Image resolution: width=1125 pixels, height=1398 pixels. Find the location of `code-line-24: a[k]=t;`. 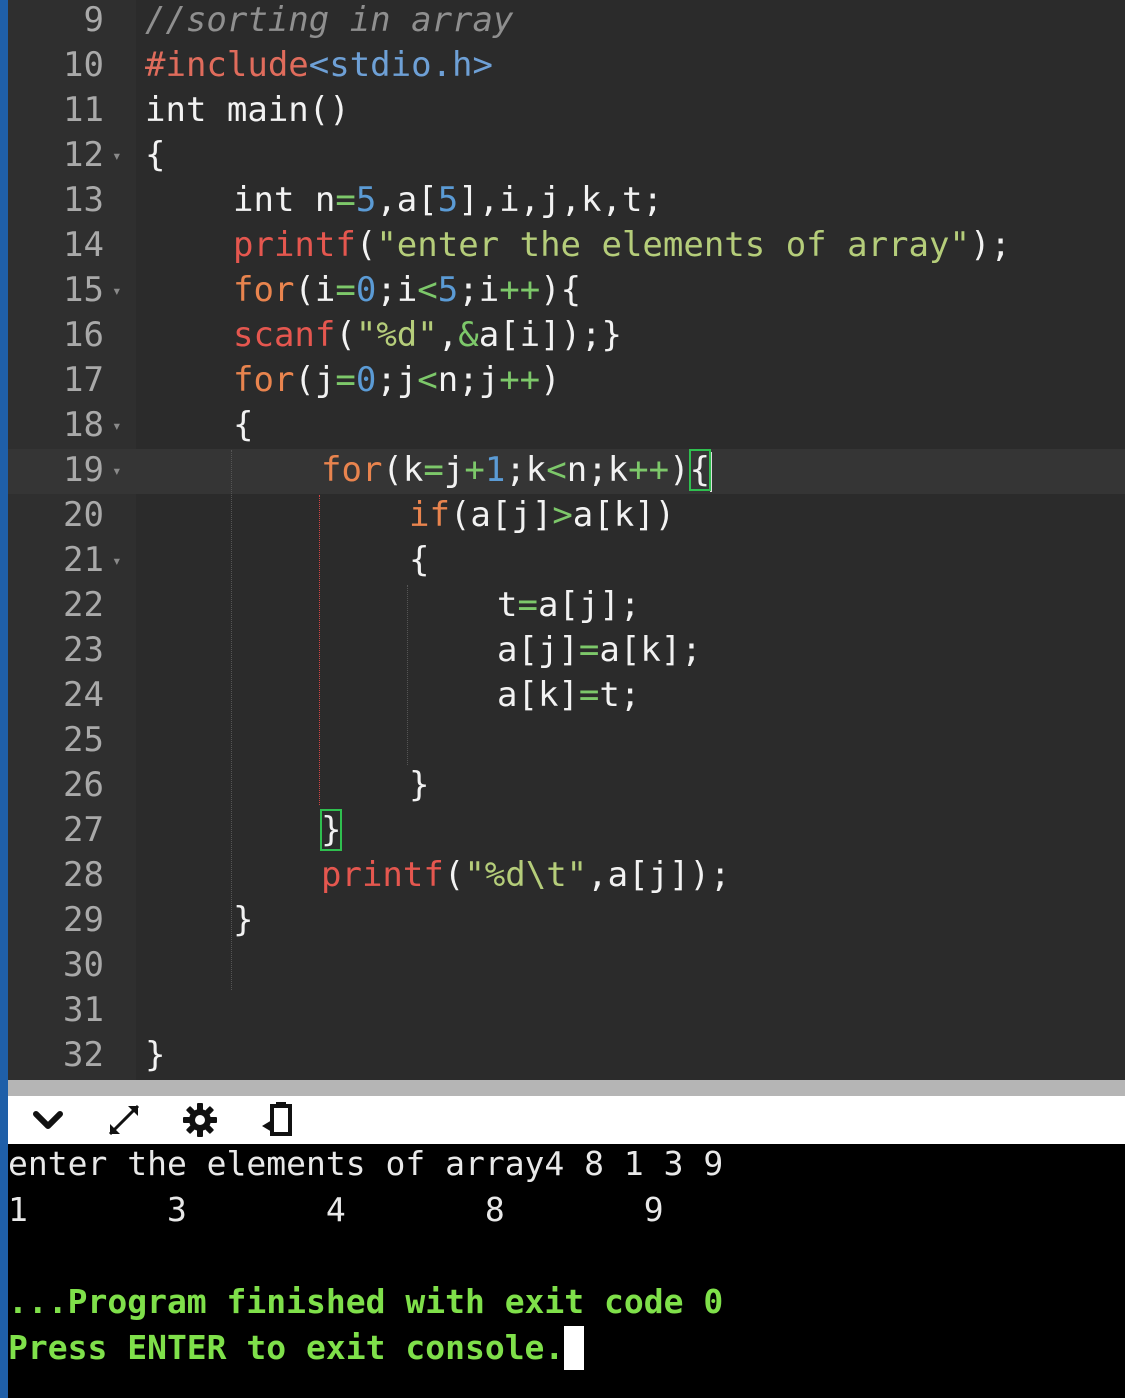

code-line-24: a[k]=t; is located at coordinates (568, 695).